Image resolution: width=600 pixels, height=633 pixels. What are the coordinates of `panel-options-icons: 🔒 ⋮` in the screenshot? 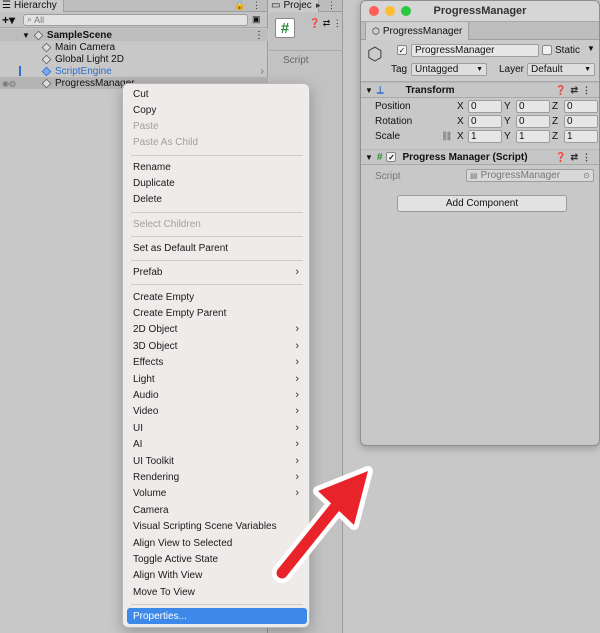 It's located at (248, 5).